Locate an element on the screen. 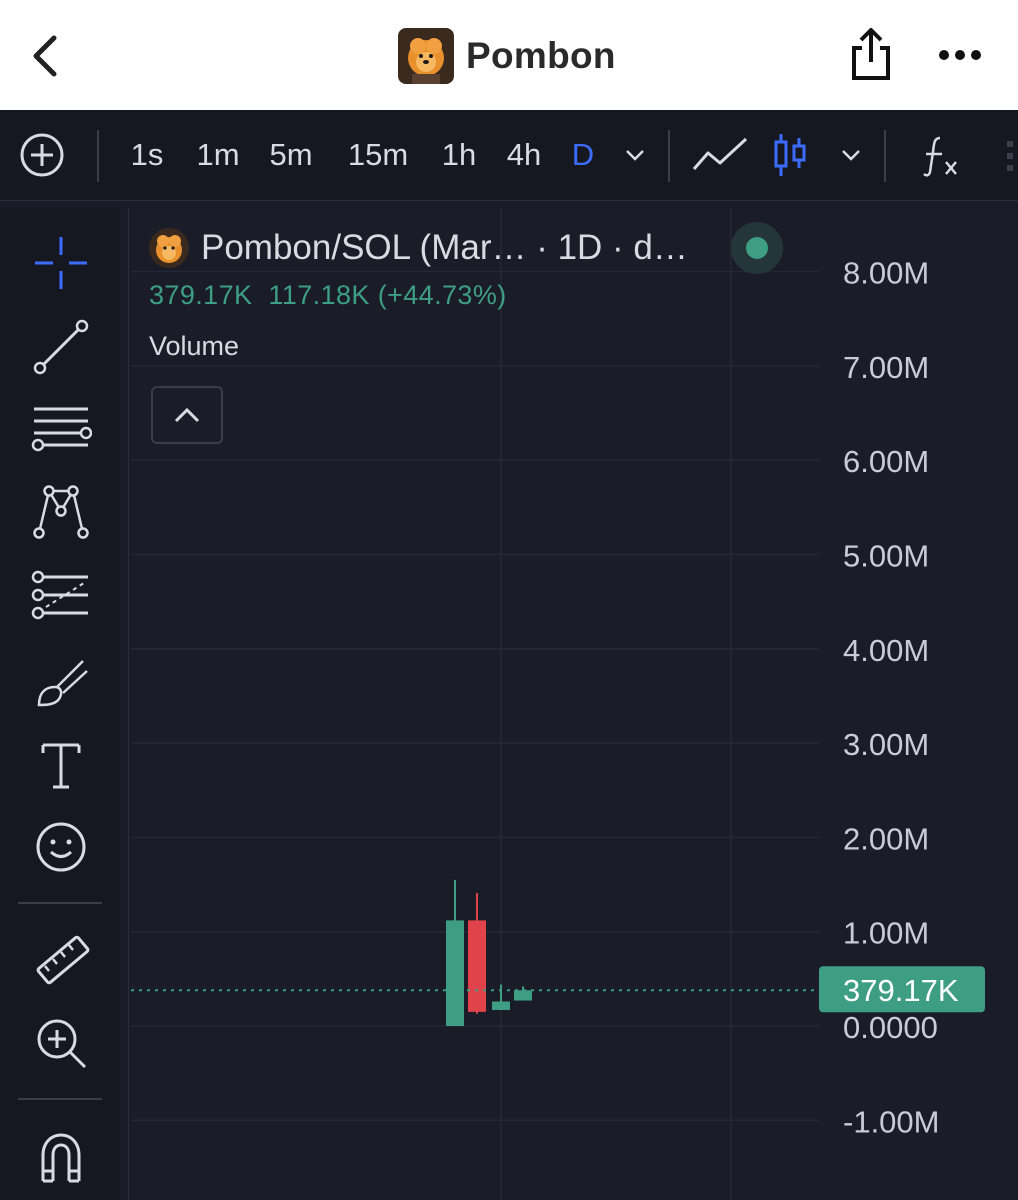 This screenshot has width=1018, height=1200. line-chart-icon is located at coordinates (720, 153).